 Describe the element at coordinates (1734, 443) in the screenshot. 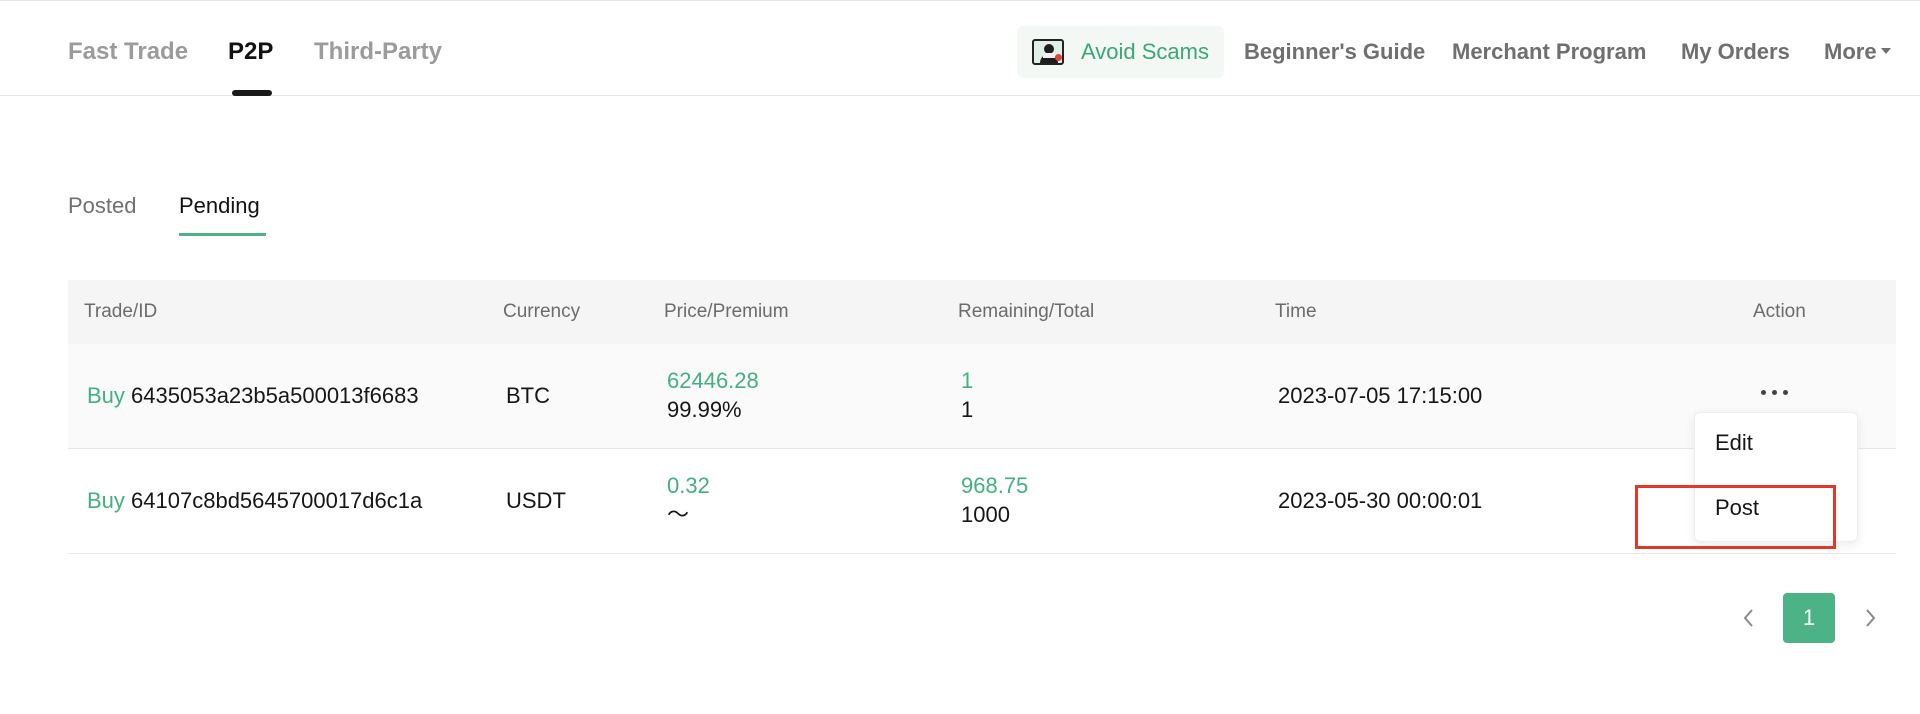

I see `menu-item-edit: Edit` at that location.